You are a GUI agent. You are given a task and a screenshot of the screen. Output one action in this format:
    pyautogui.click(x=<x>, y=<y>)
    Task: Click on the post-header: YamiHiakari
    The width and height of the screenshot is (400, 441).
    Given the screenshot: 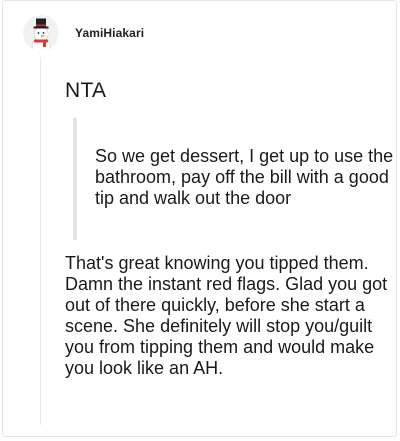 What is the action you would take?
    pyautogui.click(x=83, y=33)
    